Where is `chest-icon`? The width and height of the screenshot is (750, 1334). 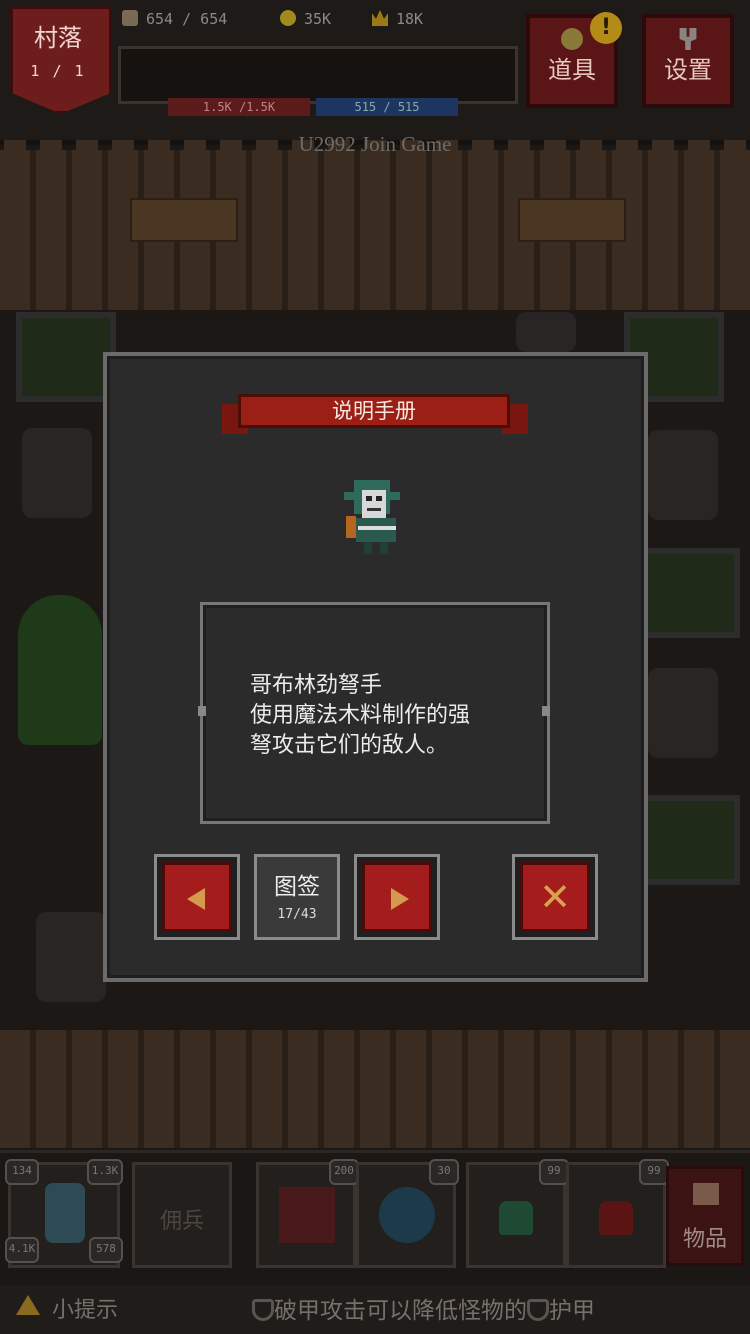
chest-icon is located at coordinates (706, 1194).